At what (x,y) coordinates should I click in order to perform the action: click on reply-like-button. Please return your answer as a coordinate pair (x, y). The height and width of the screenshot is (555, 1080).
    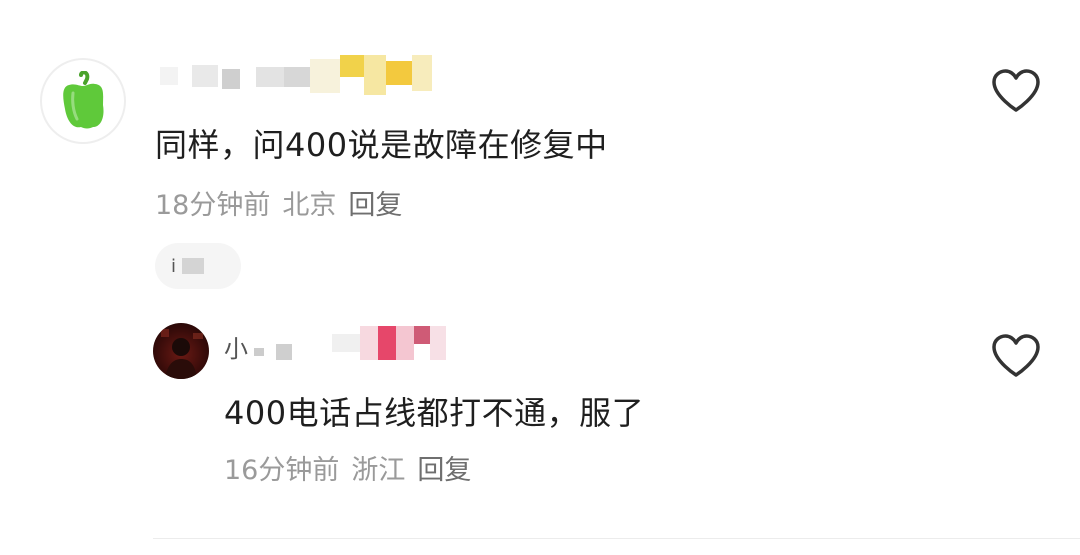
    Looking at the image, I should click on (1016, 356).